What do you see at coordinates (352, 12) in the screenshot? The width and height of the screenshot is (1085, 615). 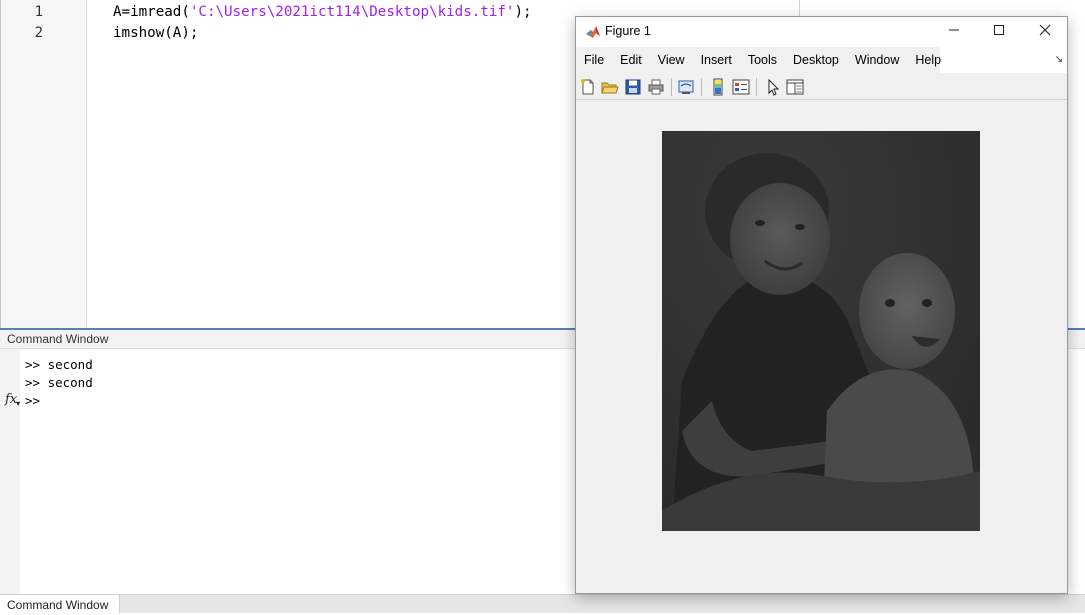 I see `code-string: 'C:\Users\2021ict114\Desktop\kids.tif'` at bounding box center [352, 12].